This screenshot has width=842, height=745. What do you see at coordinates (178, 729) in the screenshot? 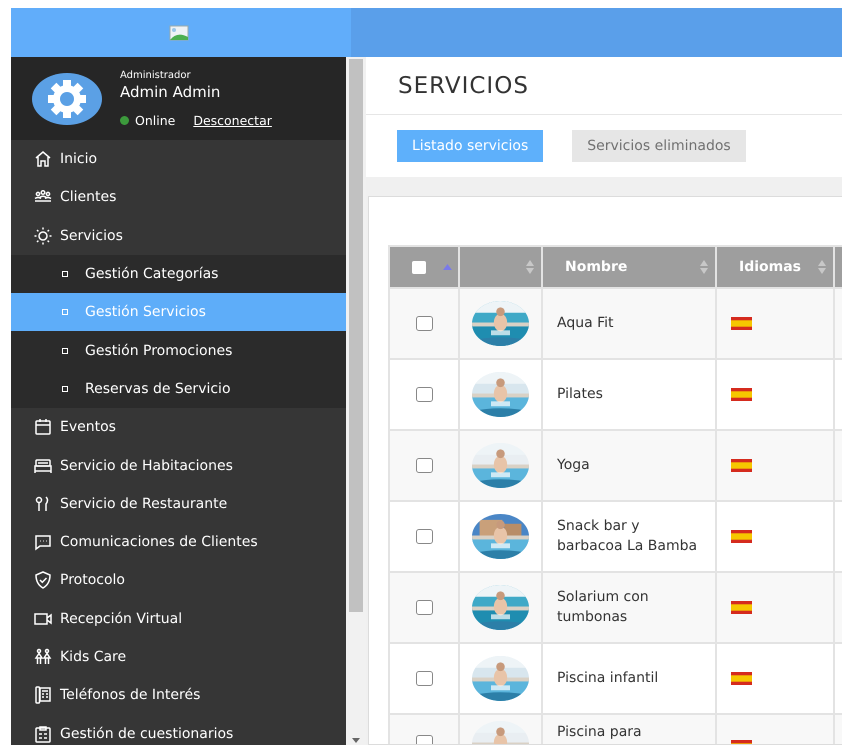
I see `sidebar-item: Gestión de cuestionarios` at bounding box center [178, 729].